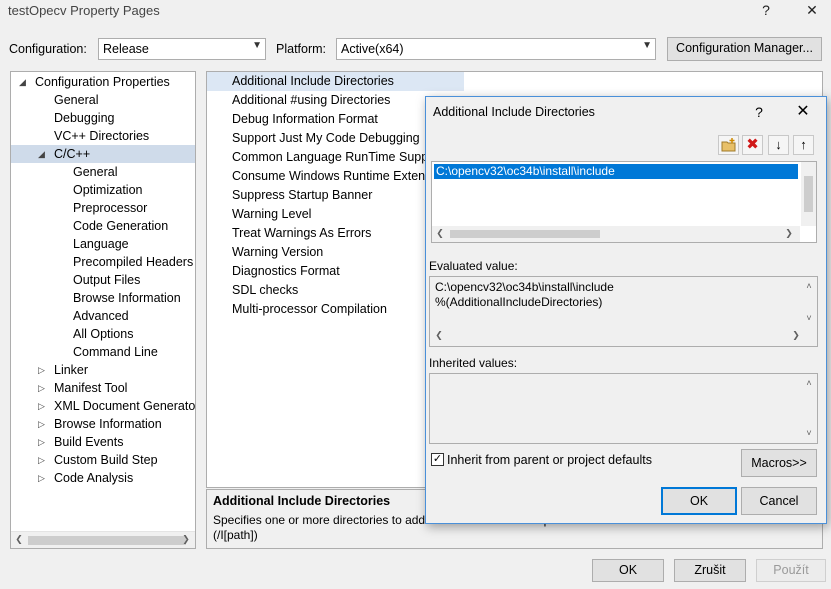 Image resolution: width=831 pixels, height=589 pixels. What do you see at coordinates (335, 81) in the screenshot?
I see `property-row: Additional Include Directories` at bounding box center [335, 81].